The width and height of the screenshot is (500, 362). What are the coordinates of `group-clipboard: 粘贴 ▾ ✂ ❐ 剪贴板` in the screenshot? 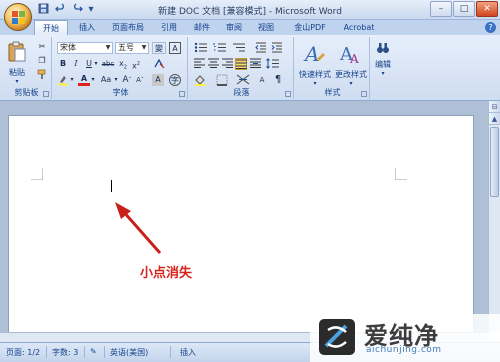 It's located at (27, 68).